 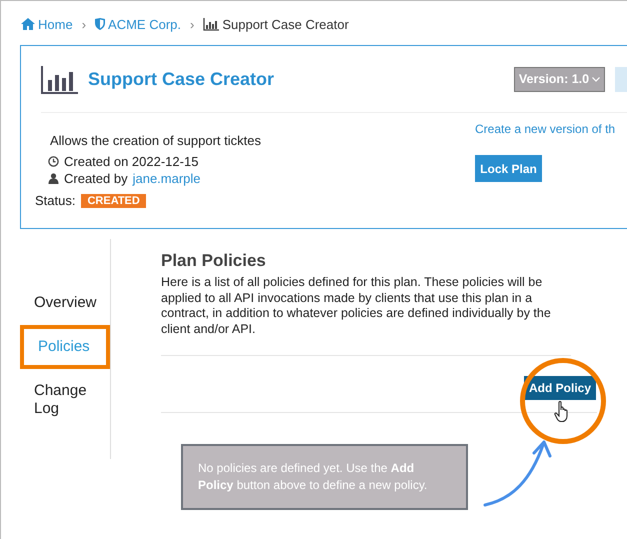 What do you see at coordinates (65, 400) in the screenshot?
I see `sidebar-item: Change Log` at bounding box center [65, 400].